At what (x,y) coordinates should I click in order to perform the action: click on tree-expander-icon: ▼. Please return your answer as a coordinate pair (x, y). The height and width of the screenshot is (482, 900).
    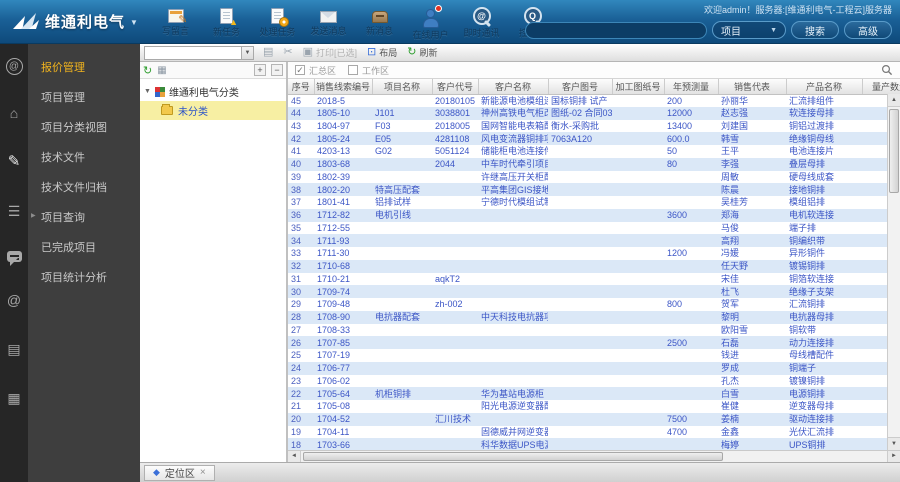
    Looking at the image, I should click on (147, 91).